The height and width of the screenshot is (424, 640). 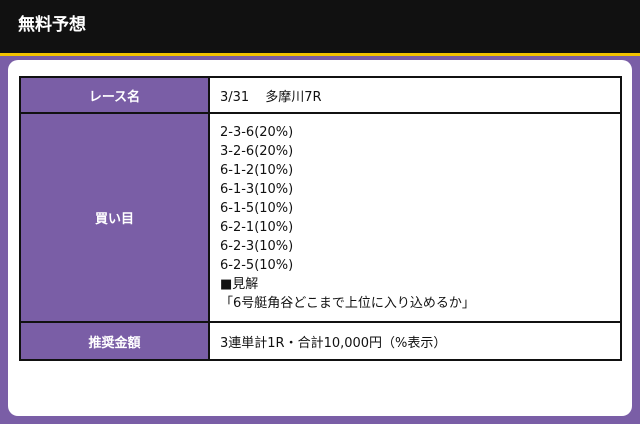 I want to click on table-row-amount: 推奨金額 3連単計1R・合計10,000円（%表示）, so click(x=320, y=341).